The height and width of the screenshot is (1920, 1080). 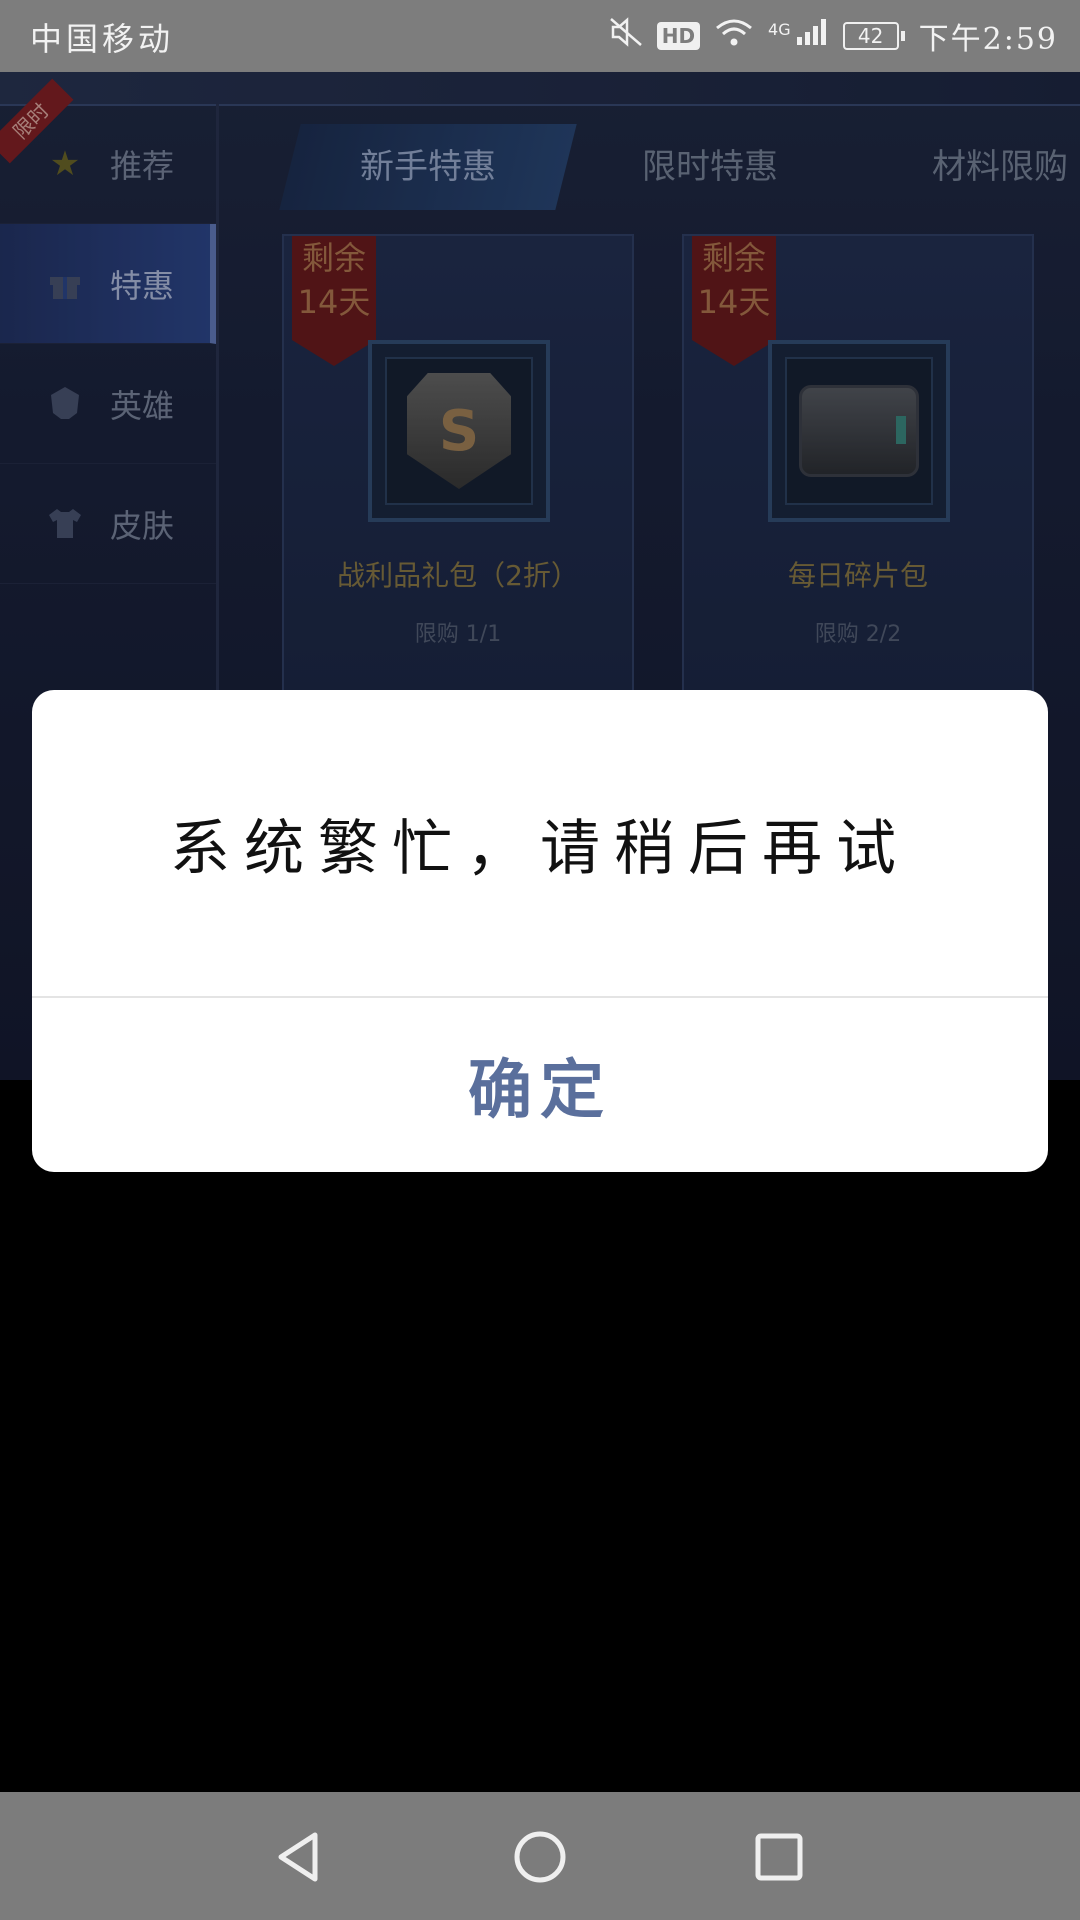 What do you see at coordinates (988, 39) in the screenshot?
I see `clock: 下午2:59` at bounding box center [988, 39].